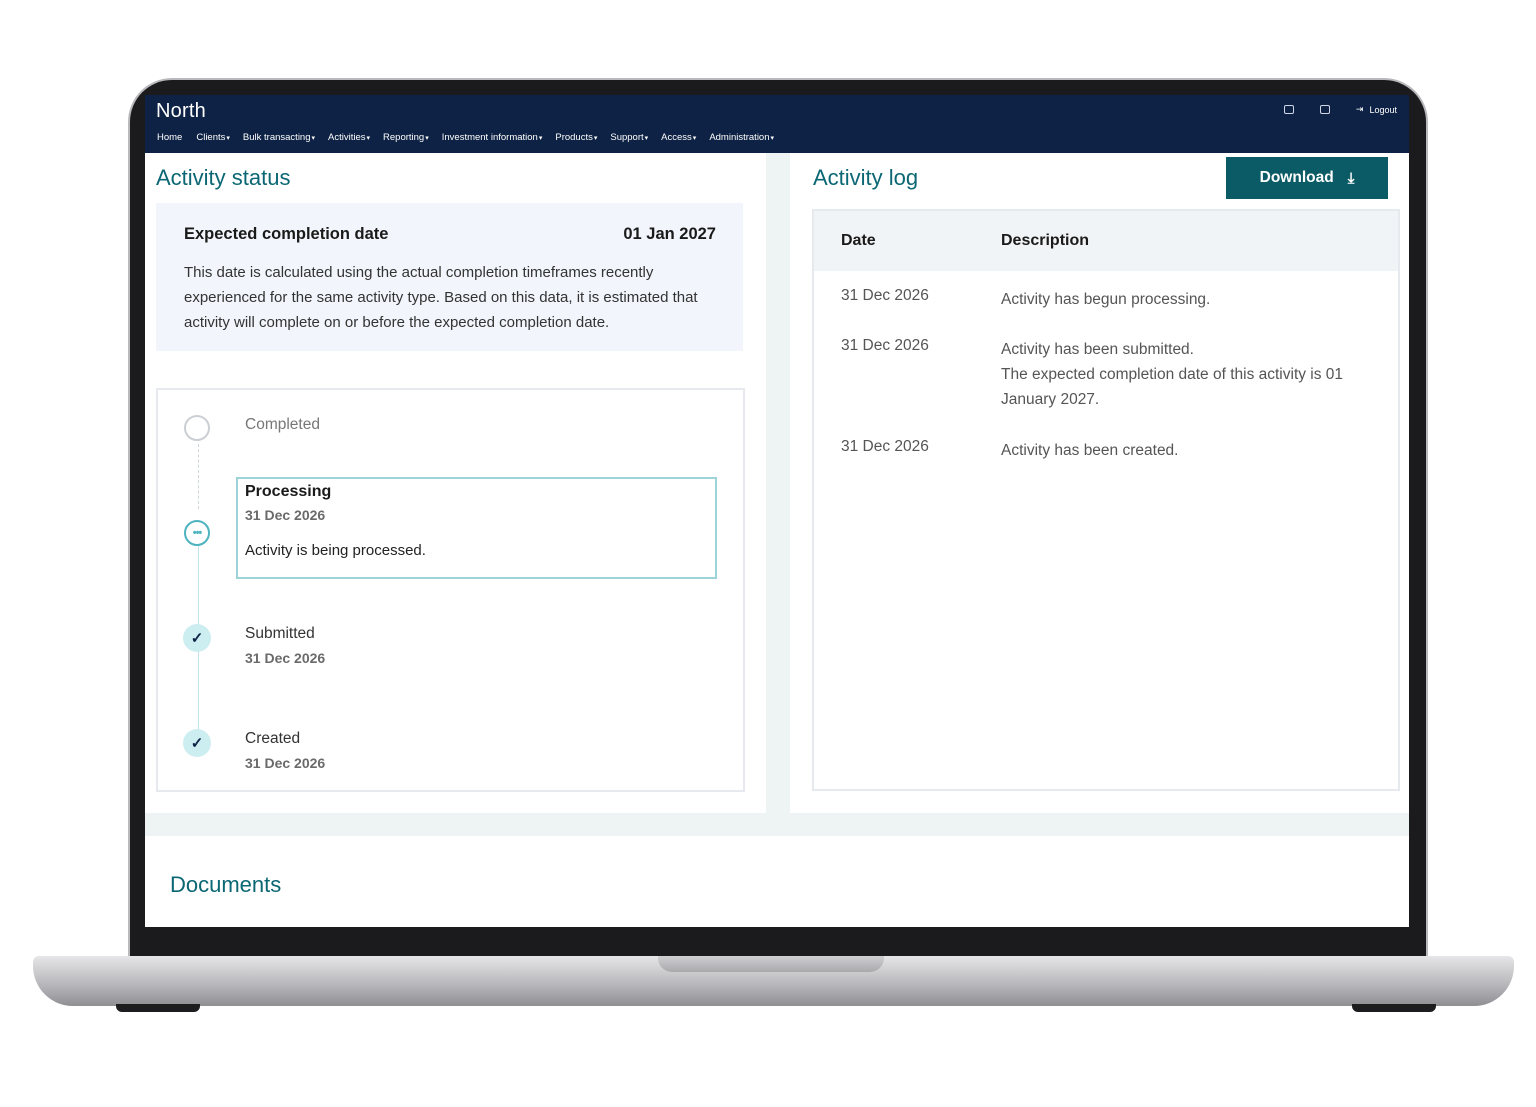 The image size is (1536, 1107). Describe the element at coordinates (629, 137) in the screenshot. I see `nav-item-support: Support▾` at that location.